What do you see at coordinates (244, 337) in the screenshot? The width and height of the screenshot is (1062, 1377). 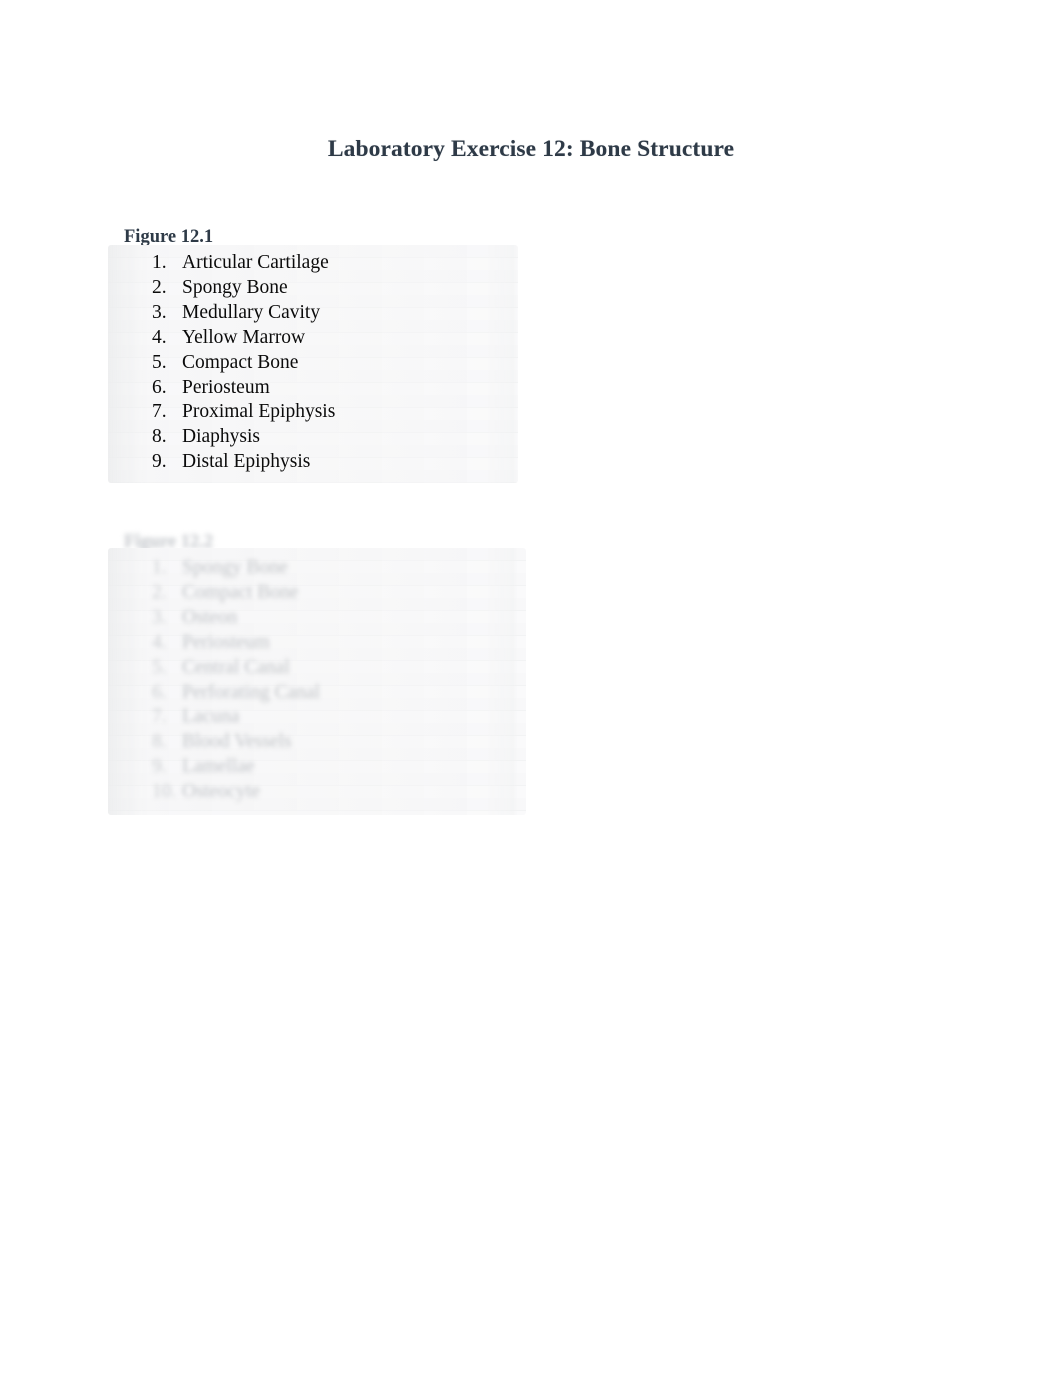 I see `list-item-label: Yellow Marrow` at bounding box center [244, 337].